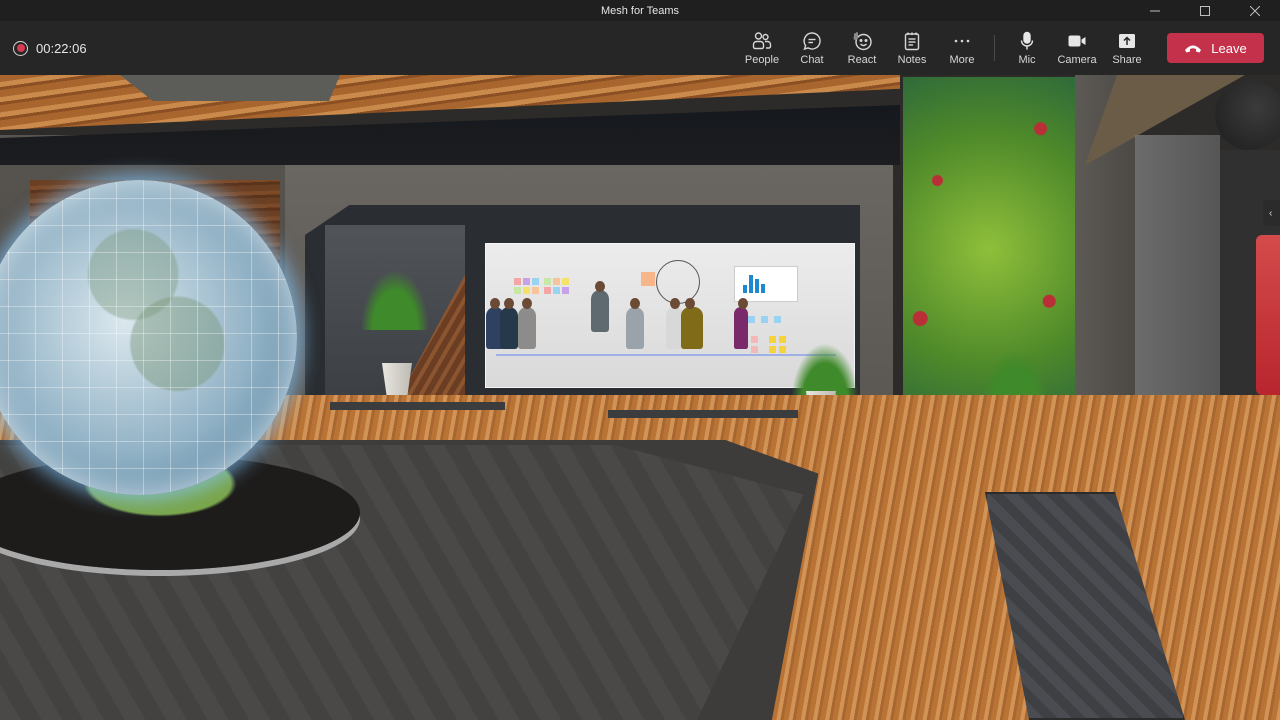  I want to click on side-panel-toggle: ‹, so click(1271, 213).